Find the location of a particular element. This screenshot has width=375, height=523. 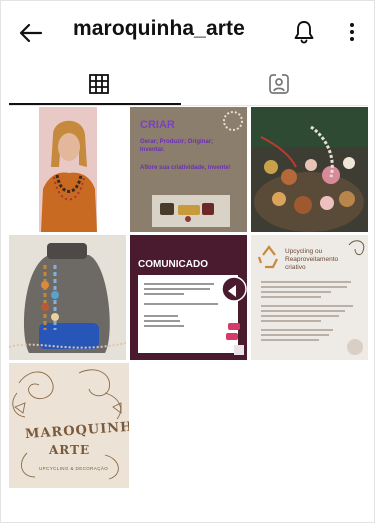

post-heading: Upcycling ou is located at coordinates (304, 251).